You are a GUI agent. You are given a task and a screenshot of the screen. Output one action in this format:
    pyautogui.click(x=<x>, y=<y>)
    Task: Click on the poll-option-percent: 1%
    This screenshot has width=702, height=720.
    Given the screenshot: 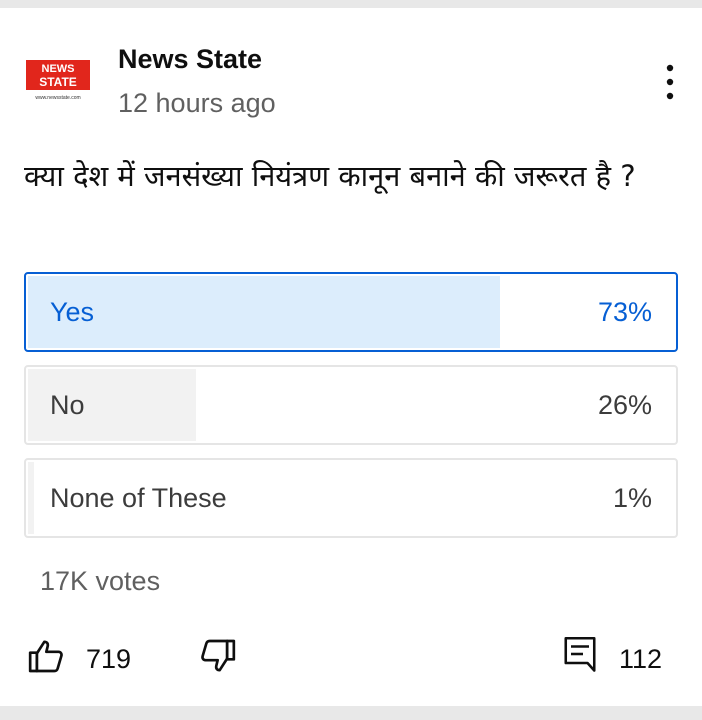 What is the action you would take?
    pyautogui.click(x=632, y=498)
    